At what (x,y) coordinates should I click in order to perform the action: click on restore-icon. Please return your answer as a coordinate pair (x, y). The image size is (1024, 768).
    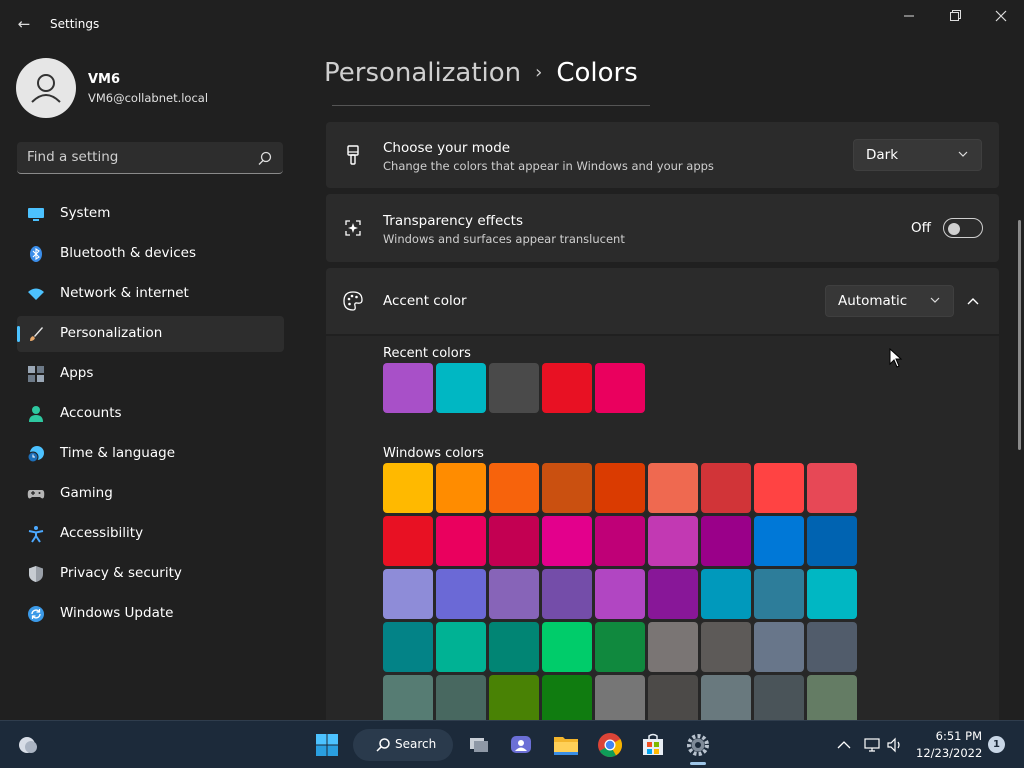
    Looking at the image, I should click on (955, 16).